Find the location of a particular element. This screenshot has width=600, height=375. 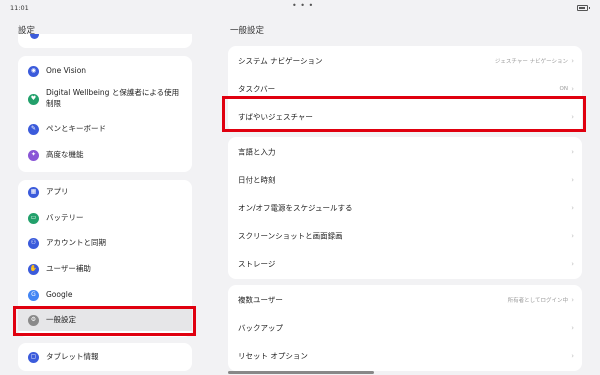

settings-row-label: ストレージ is located at coordinates (257, 264).